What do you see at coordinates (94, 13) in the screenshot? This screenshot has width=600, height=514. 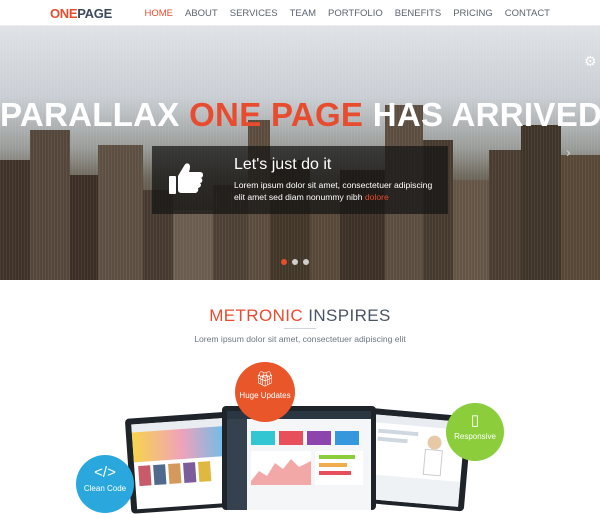 I see `logo-page: PAGE` at bounding box center [94, 13].